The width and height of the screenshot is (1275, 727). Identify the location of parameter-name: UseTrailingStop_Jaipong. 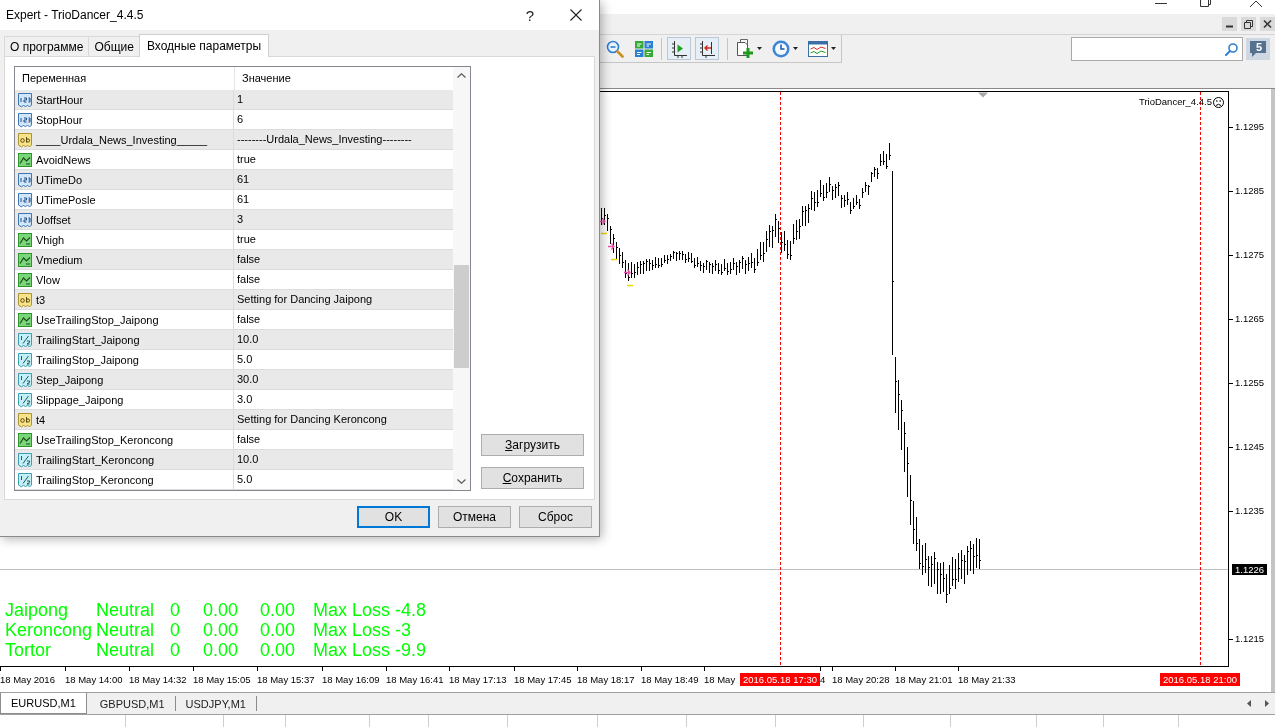
(97, 319).